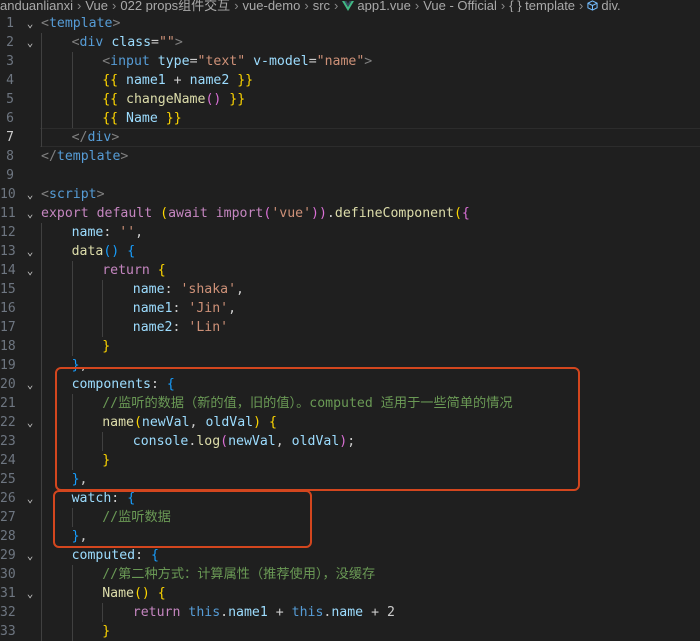 This screenshot has height=641, width=700. I want to click on breadcrumb-item: div., so click(604, 6).